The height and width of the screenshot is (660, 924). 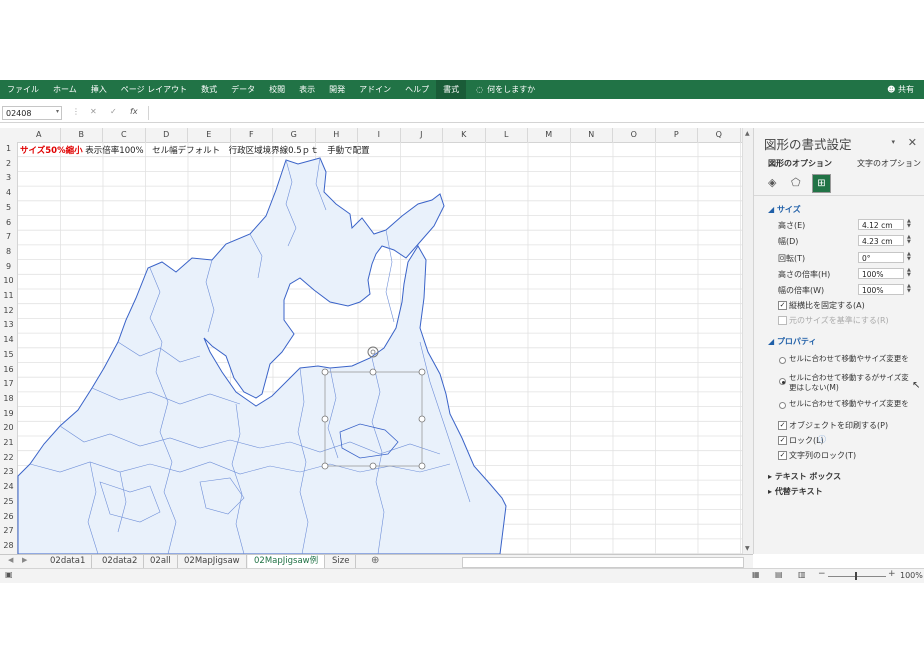 I want to click on page-layout-icon: ▤, so click(x=779, y=574).